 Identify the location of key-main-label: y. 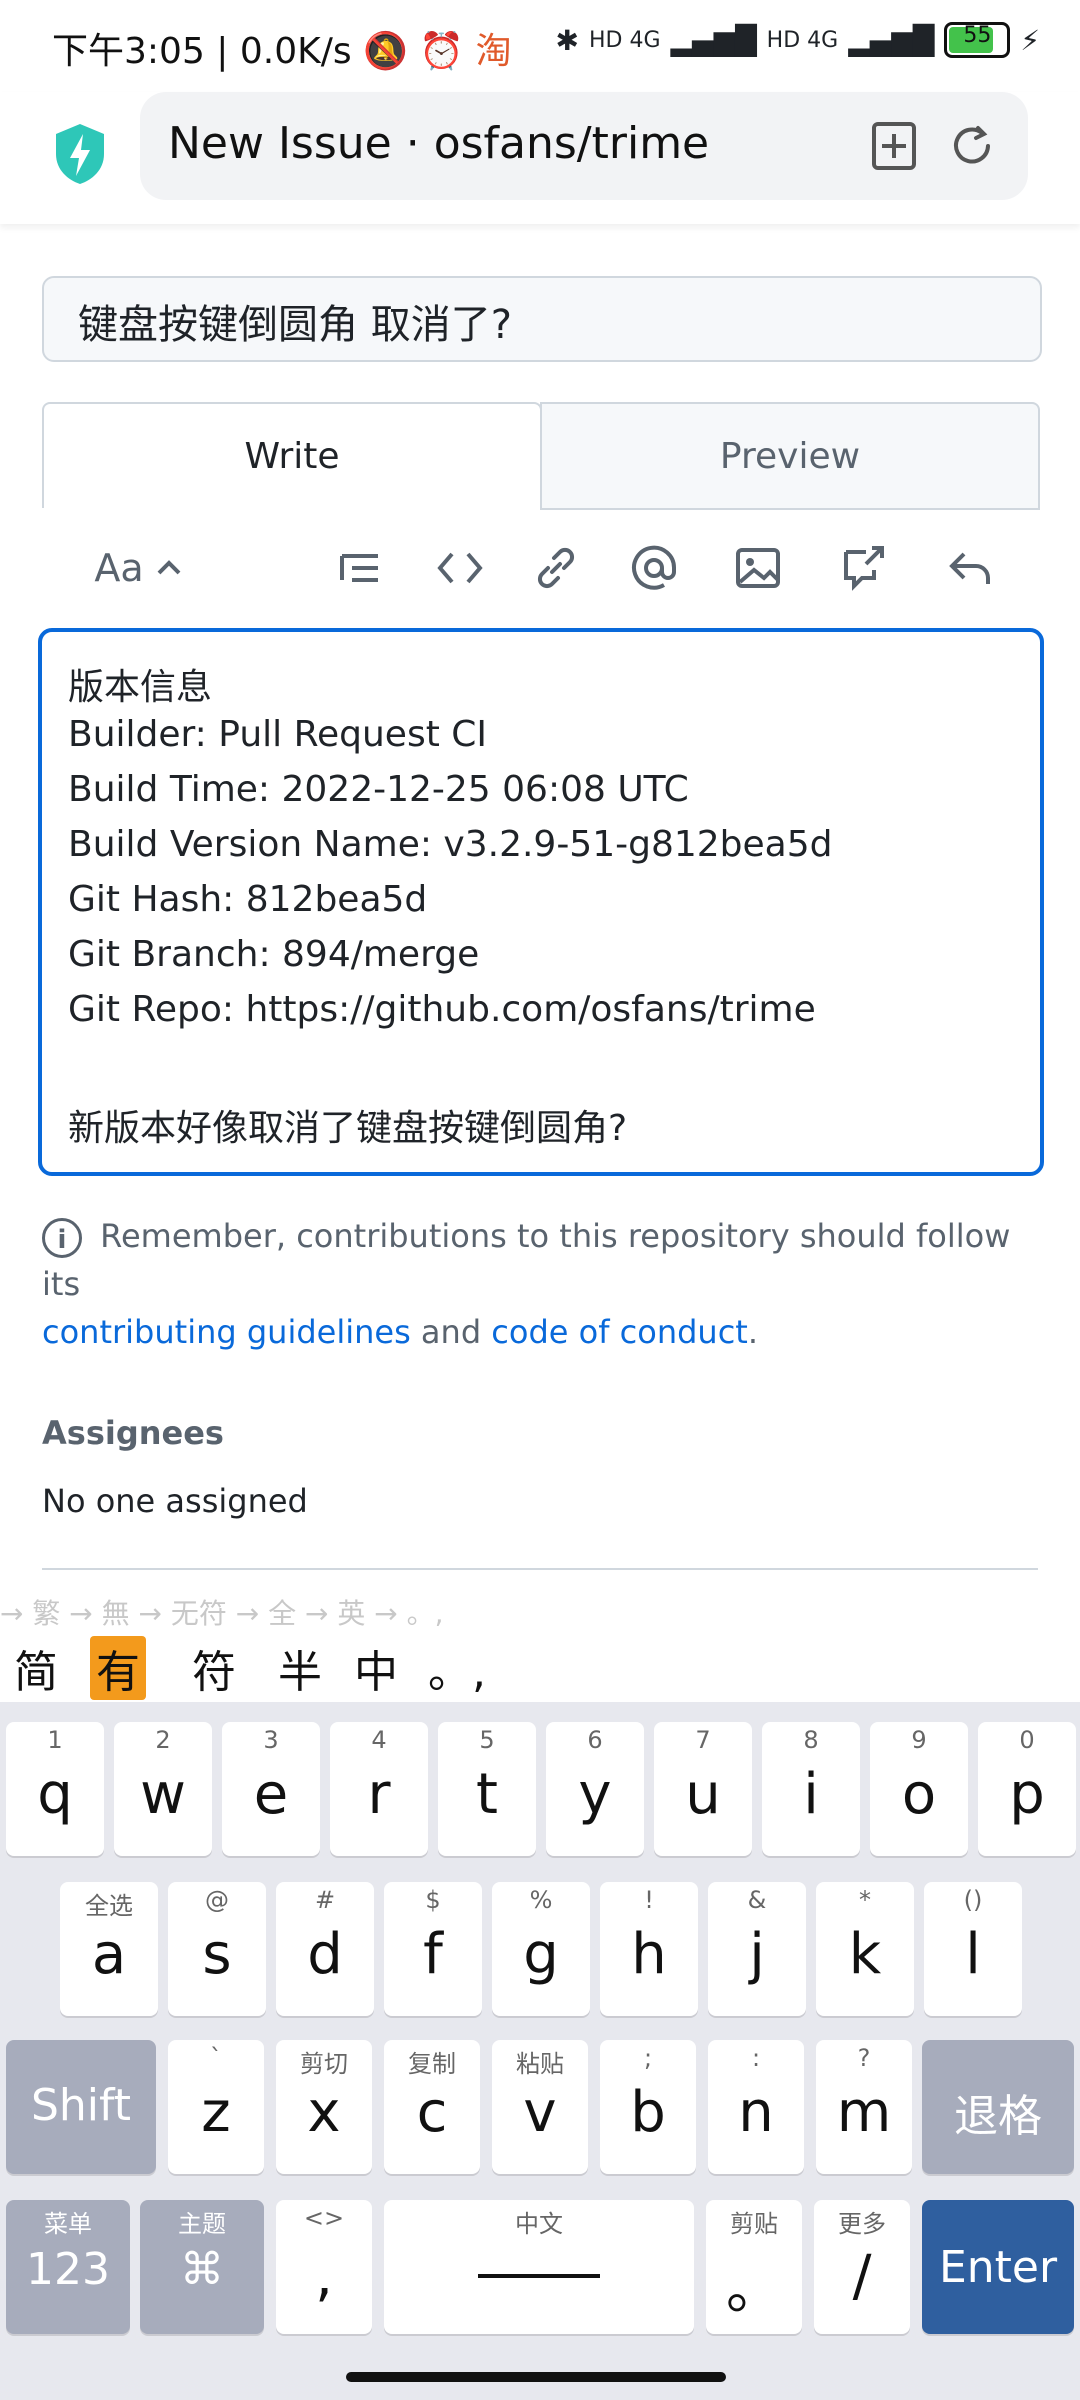
(595, 1794).